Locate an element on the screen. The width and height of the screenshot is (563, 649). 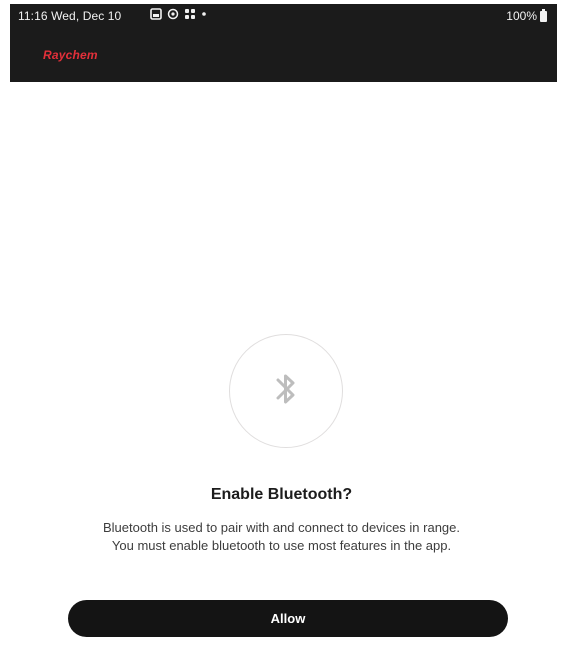
apps-grid-icon is located at coordinates (190, 14).